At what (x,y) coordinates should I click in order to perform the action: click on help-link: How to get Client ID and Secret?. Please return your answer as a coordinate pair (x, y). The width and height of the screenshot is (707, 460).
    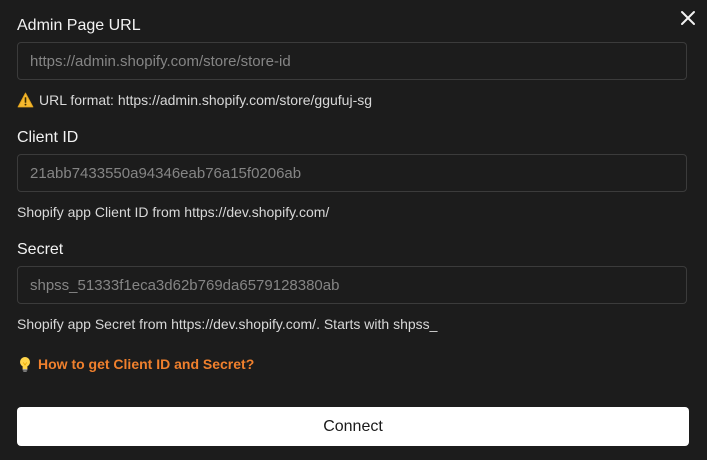
    Looking at the image, I should click on (136, 364).